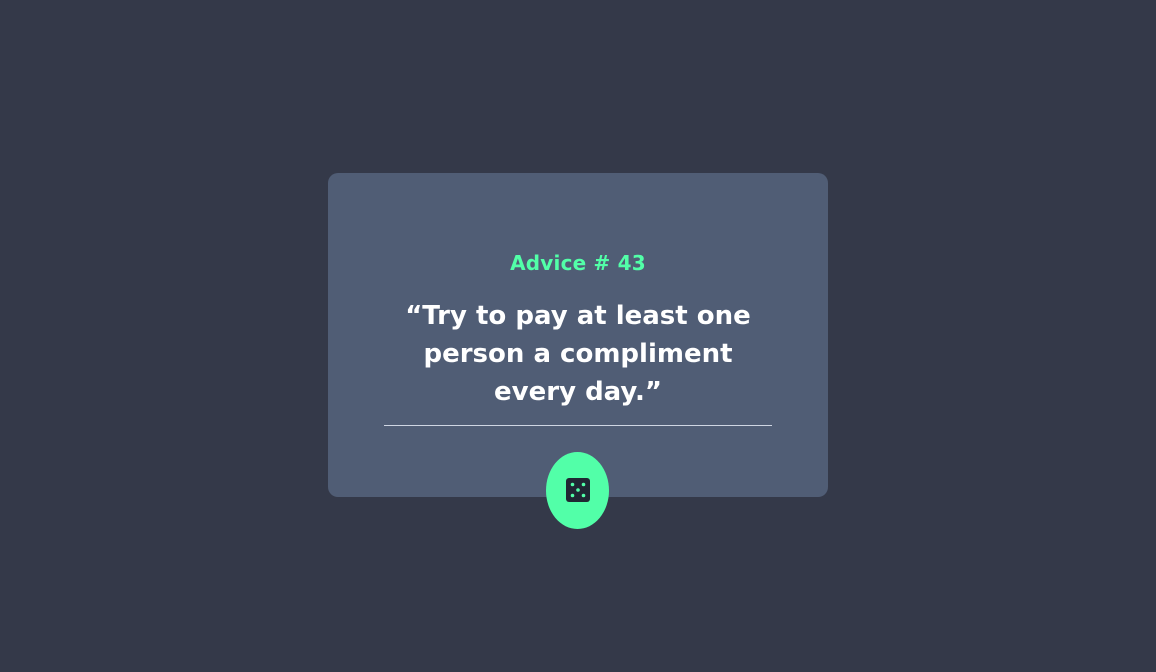  Describe the element at coordinates (578, 263) in the screenshot. I see `advice-id-label: Advice # 43` at that location.